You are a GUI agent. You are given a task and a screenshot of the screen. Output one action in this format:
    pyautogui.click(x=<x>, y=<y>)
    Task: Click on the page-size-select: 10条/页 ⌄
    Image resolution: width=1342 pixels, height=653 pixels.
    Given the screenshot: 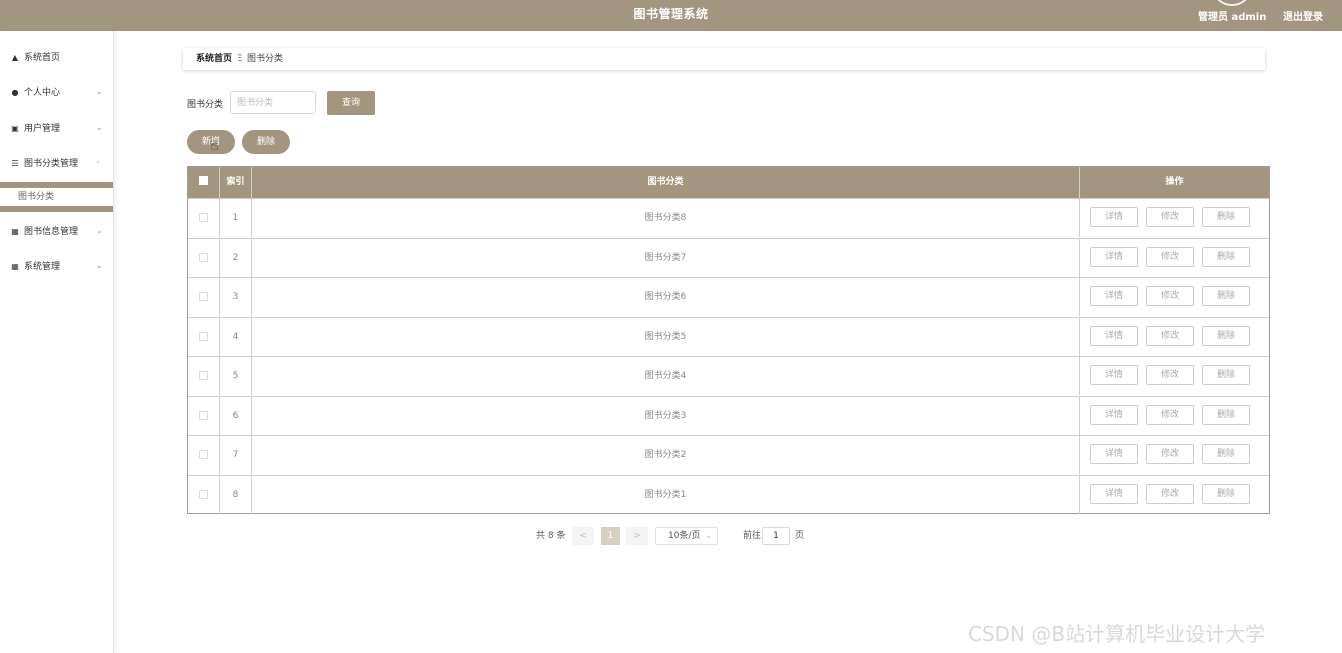 What is the action you would take?
    pyautogui.click(x=686, y=536)
    